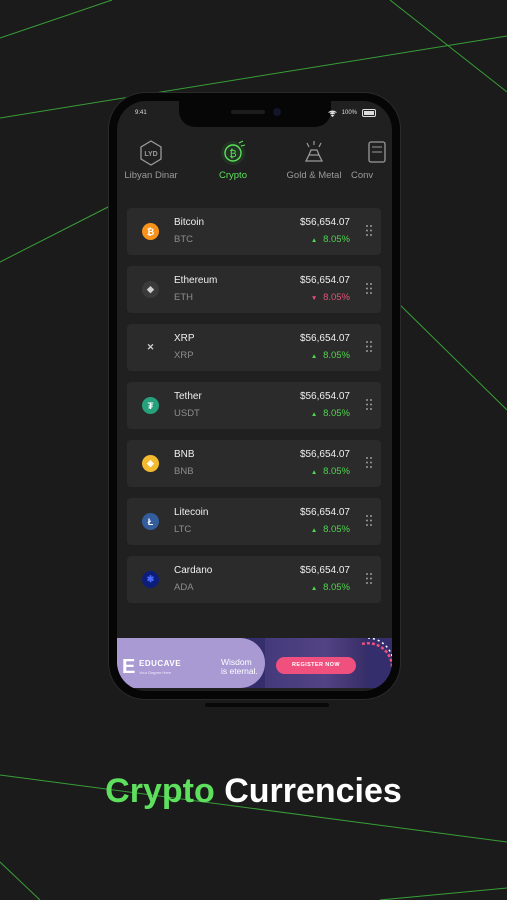 Image resolution: width=507 pixels, height=900 pixels. I want to click on coin-row-ada: ✱ Cardano ADA $56,654.07 ▲ 8.05%, so click(254, 579).